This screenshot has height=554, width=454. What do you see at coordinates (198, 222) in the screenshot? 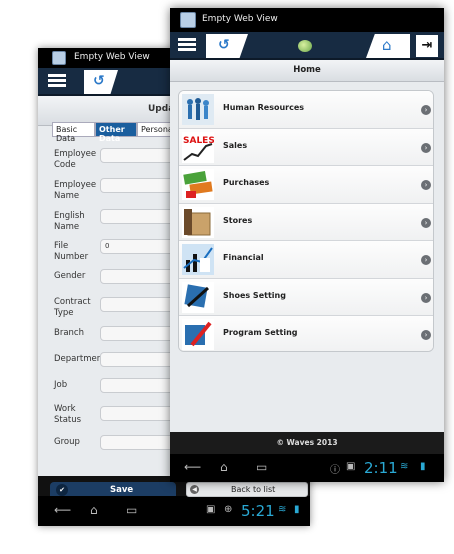
I see `stores-box-icon` at bounding box center [198, 222].